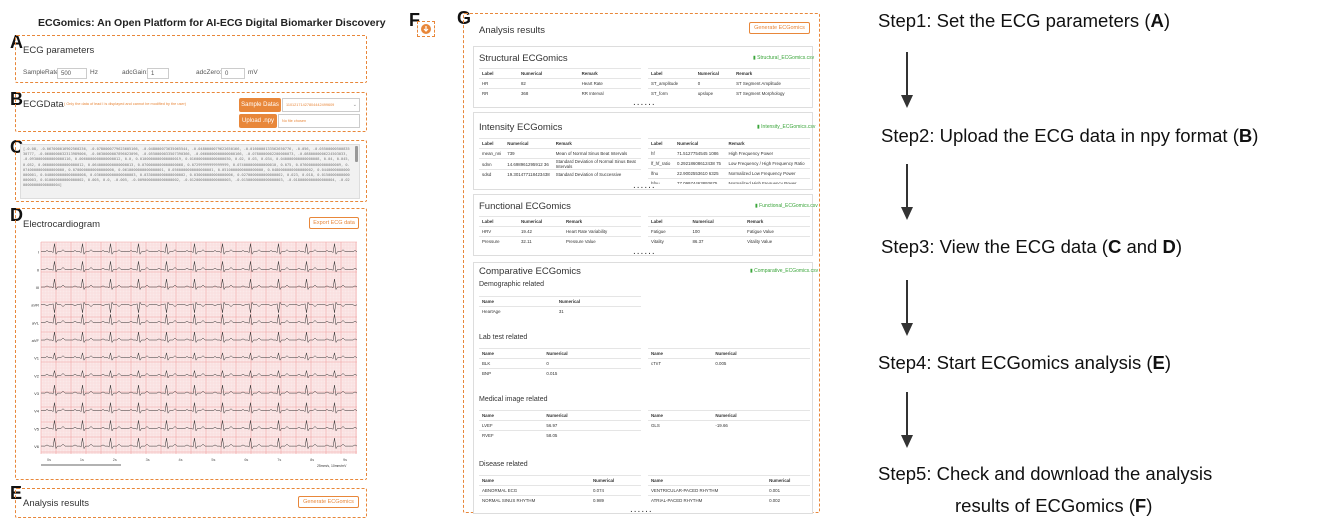 The image size is (1341, 518). Describe the element at coordinates (492, 153) in the screenshot. I see `table-cell: mean_nni` at that location.